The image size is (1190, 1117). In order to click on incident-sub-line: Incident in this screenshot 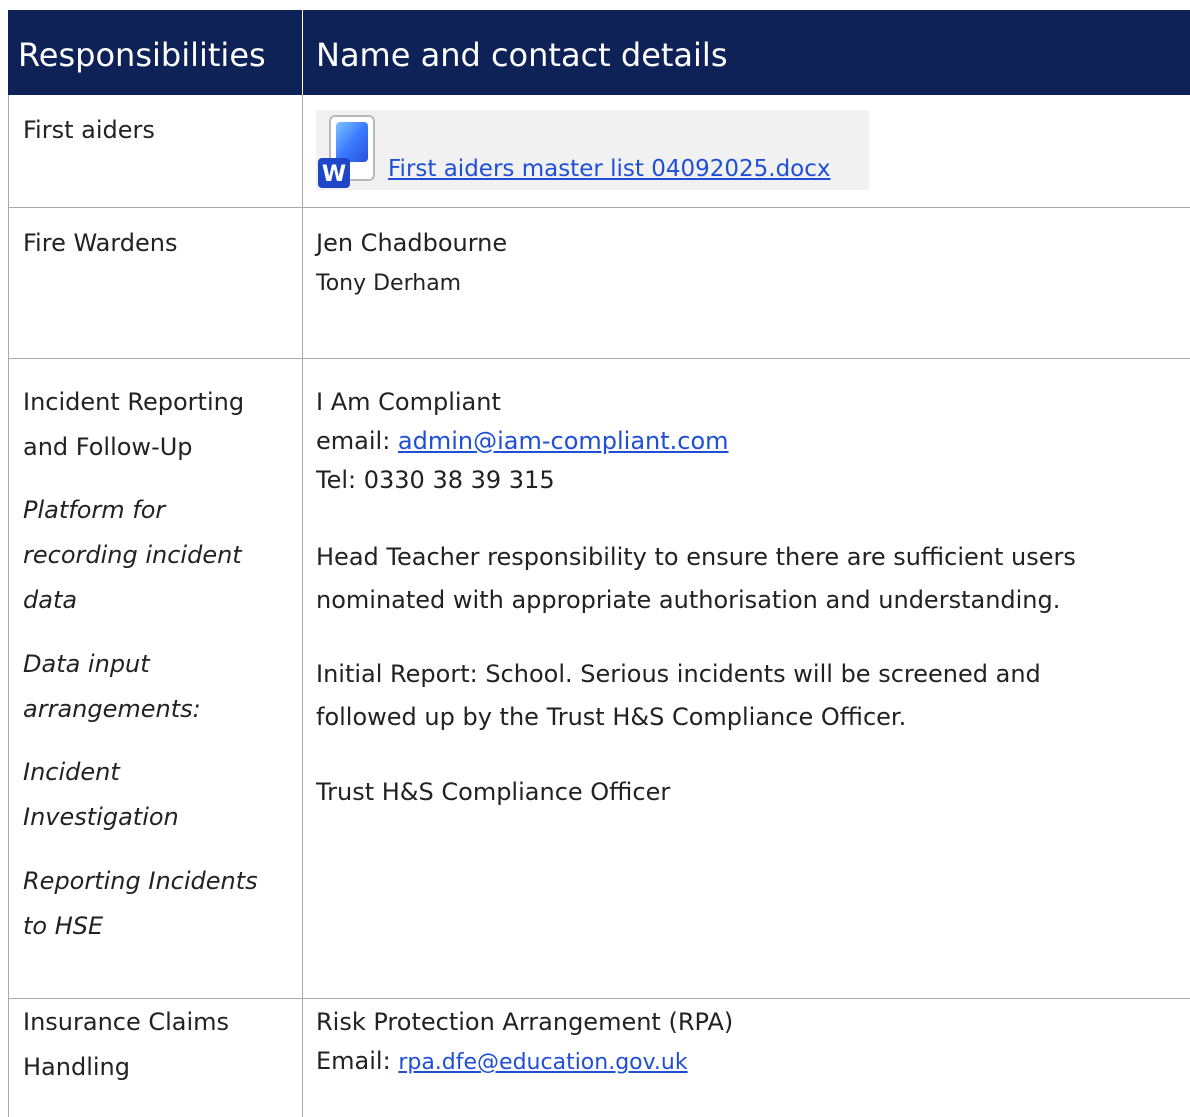, I will do `click(71, 772)`.